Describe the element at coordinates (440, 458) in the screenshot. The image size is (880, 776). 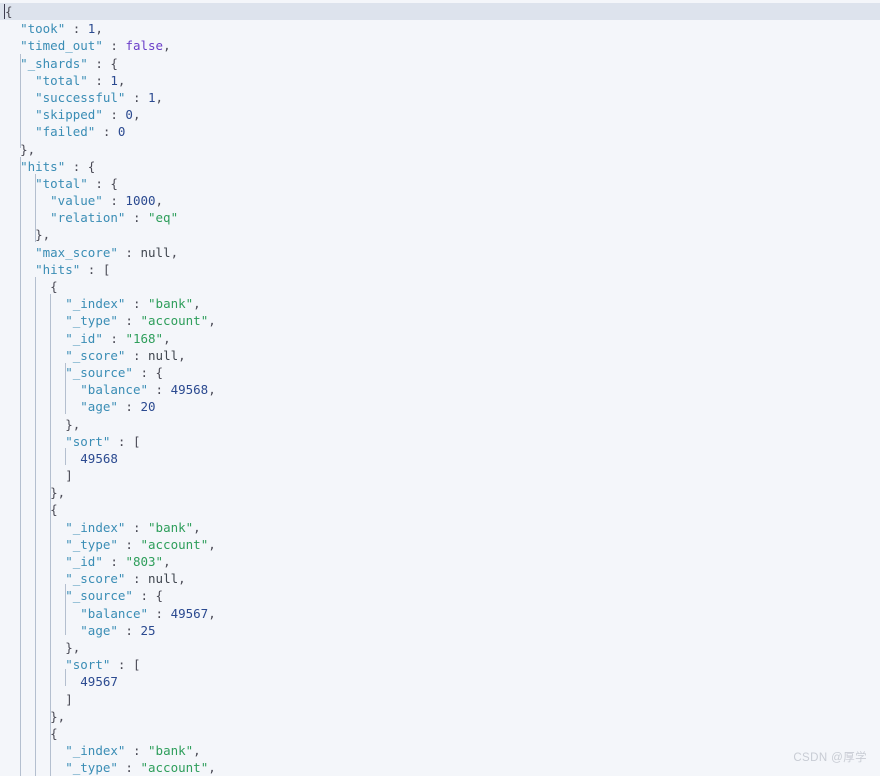
I see `code-line: 49568` at that location.